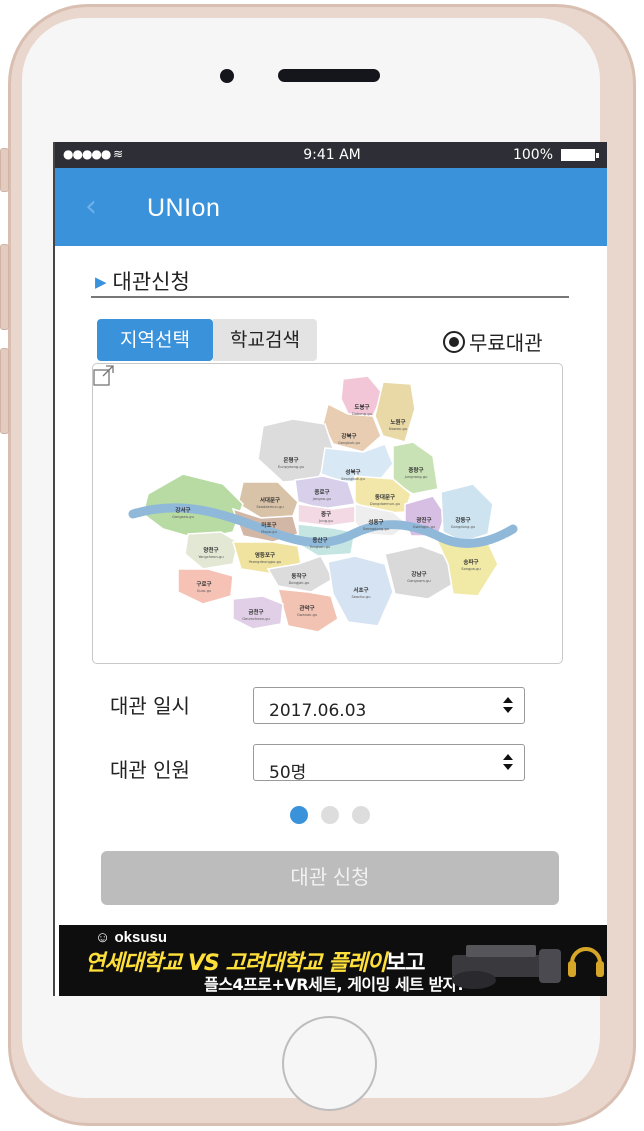  What do you see at coordinates (270, 500) in the screenshot?
I see `district-label: 서대문구` at bounding box center [270, 500].